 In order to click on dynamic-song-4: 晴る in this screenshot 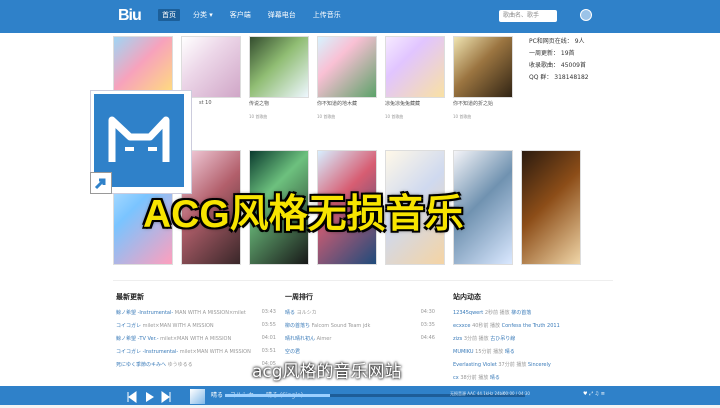, I will do `click(510, 352)`.